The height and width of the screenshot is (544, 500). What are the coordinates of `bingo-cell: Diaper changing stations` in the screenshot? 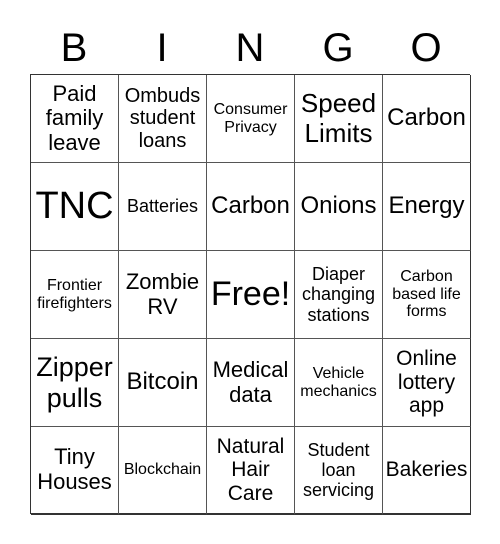 It's located at (339, 295).